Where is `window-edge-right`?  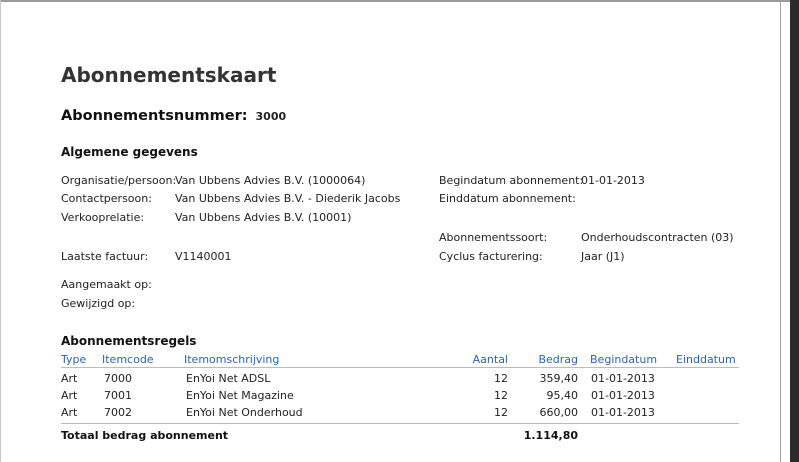
window-edge-right is located at coordinates (794, 231).